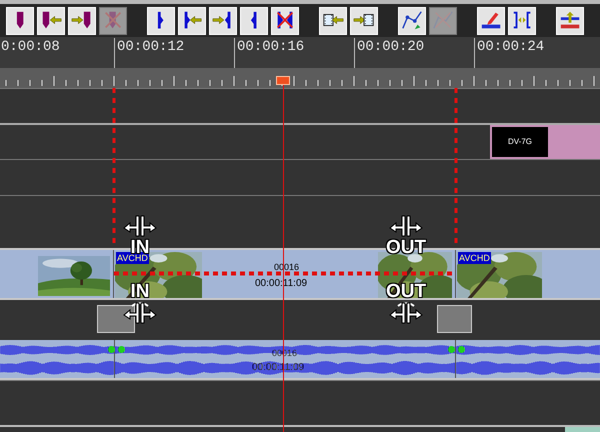 This screenshot has height=432, width=600. I want to click on title-clip: DV-7G, so click(545, 142).